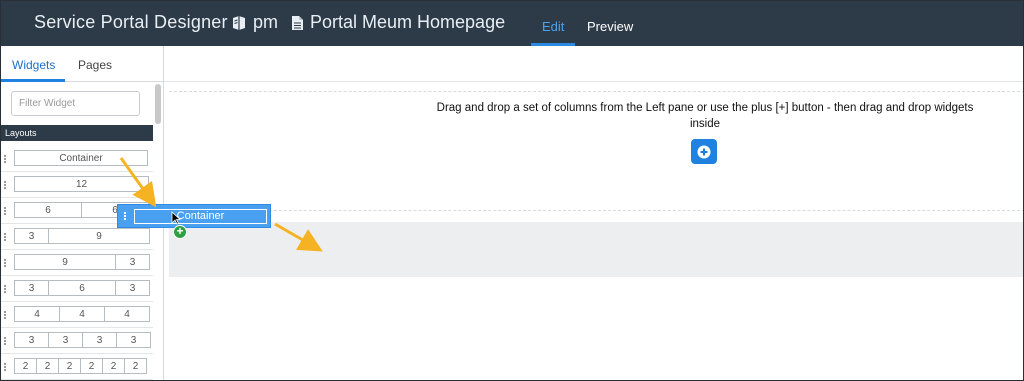 Image resolution: width=1024 pixels, height=381 pixels. Describe the element at coordinates (297, 22) in the screenshot. I see `file-icon` at that location.